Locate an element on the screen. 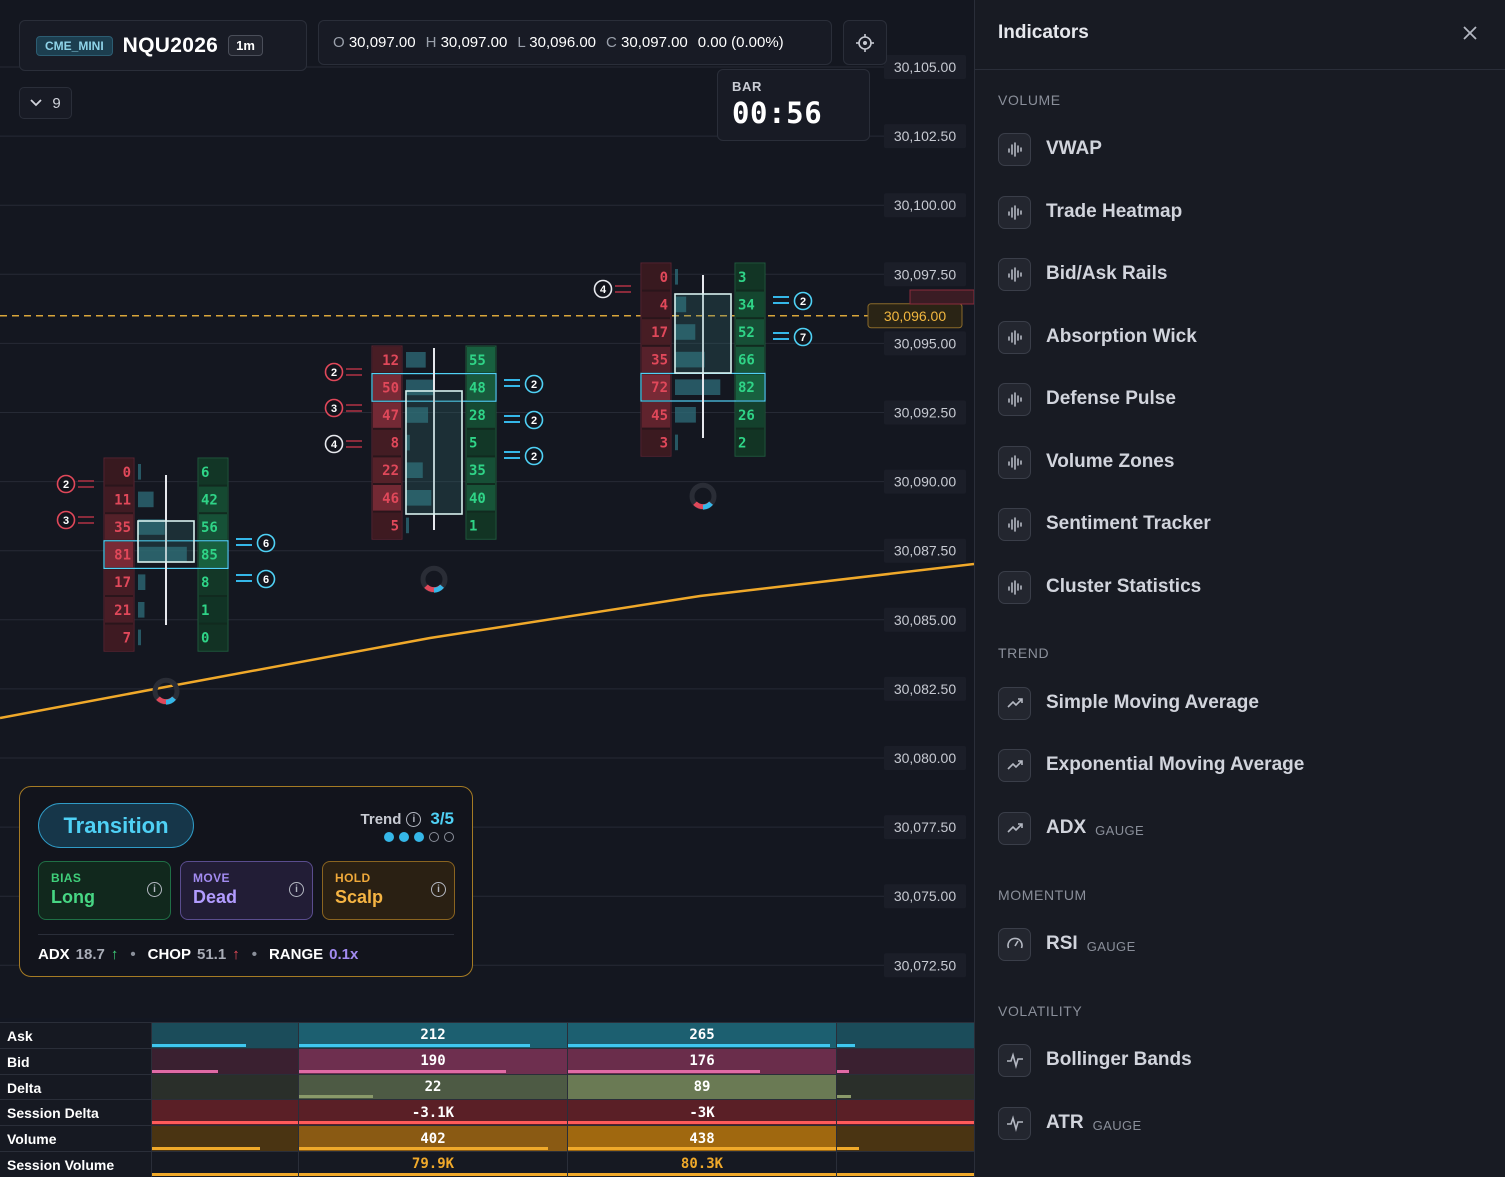 The height and width of the screenshot is (1177, 1505). indicator-item-bollinger-bands: Bollinger Bands is located at coordinates (1243, 1060).